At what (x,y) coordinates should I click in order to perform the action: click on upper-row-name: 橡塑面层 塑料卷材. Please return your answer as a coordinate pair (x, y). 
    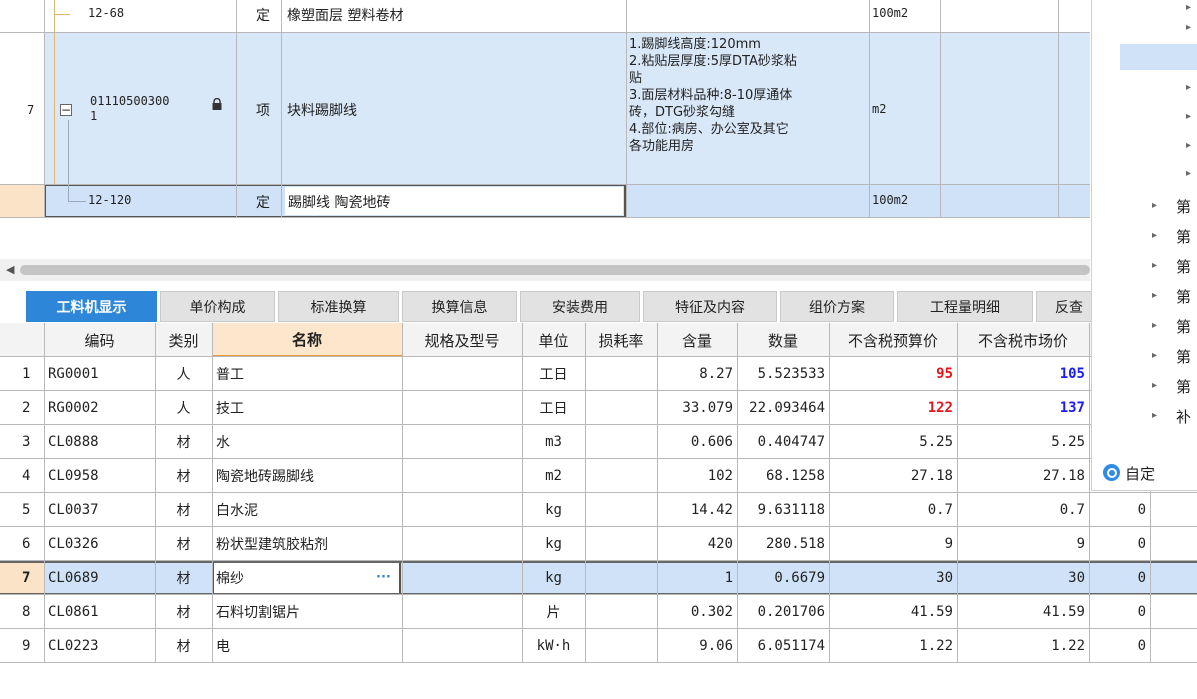
    Looking at the image, I should click on (345, 15).